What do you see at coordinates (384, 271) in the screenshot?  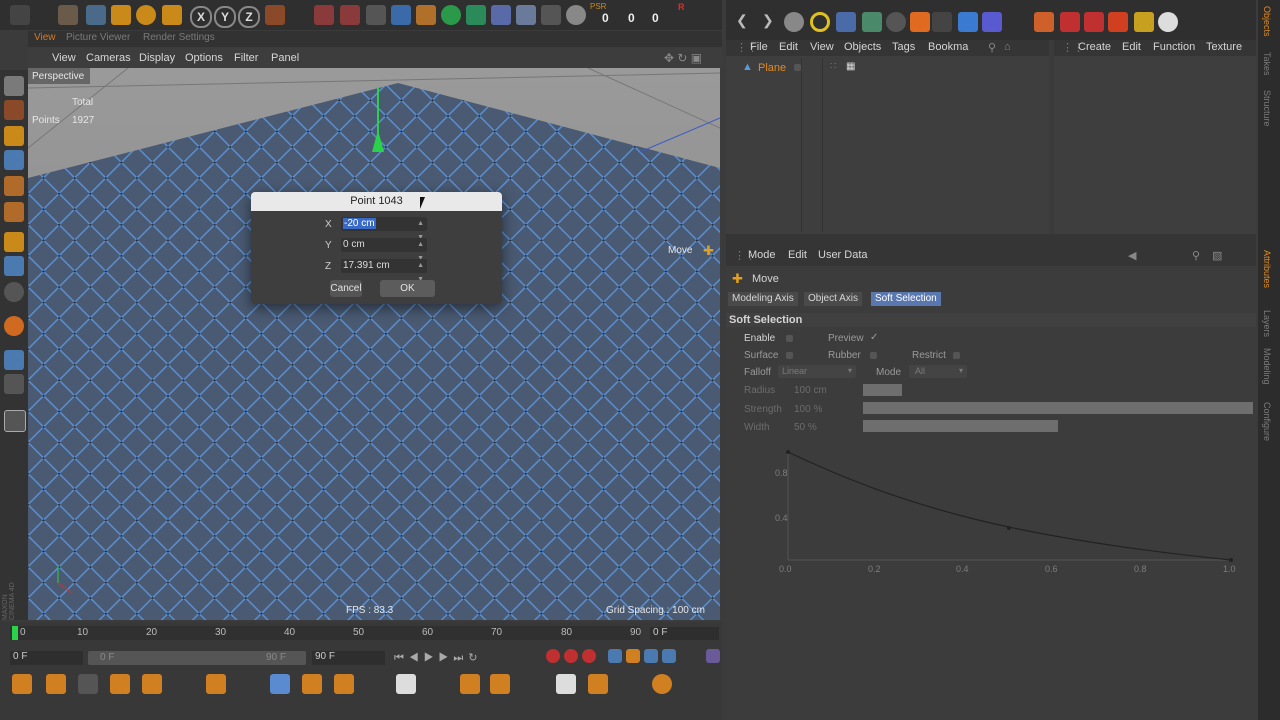 I see `z-field: 17.391 cm ▲▼` at bounding box center [384, 271].